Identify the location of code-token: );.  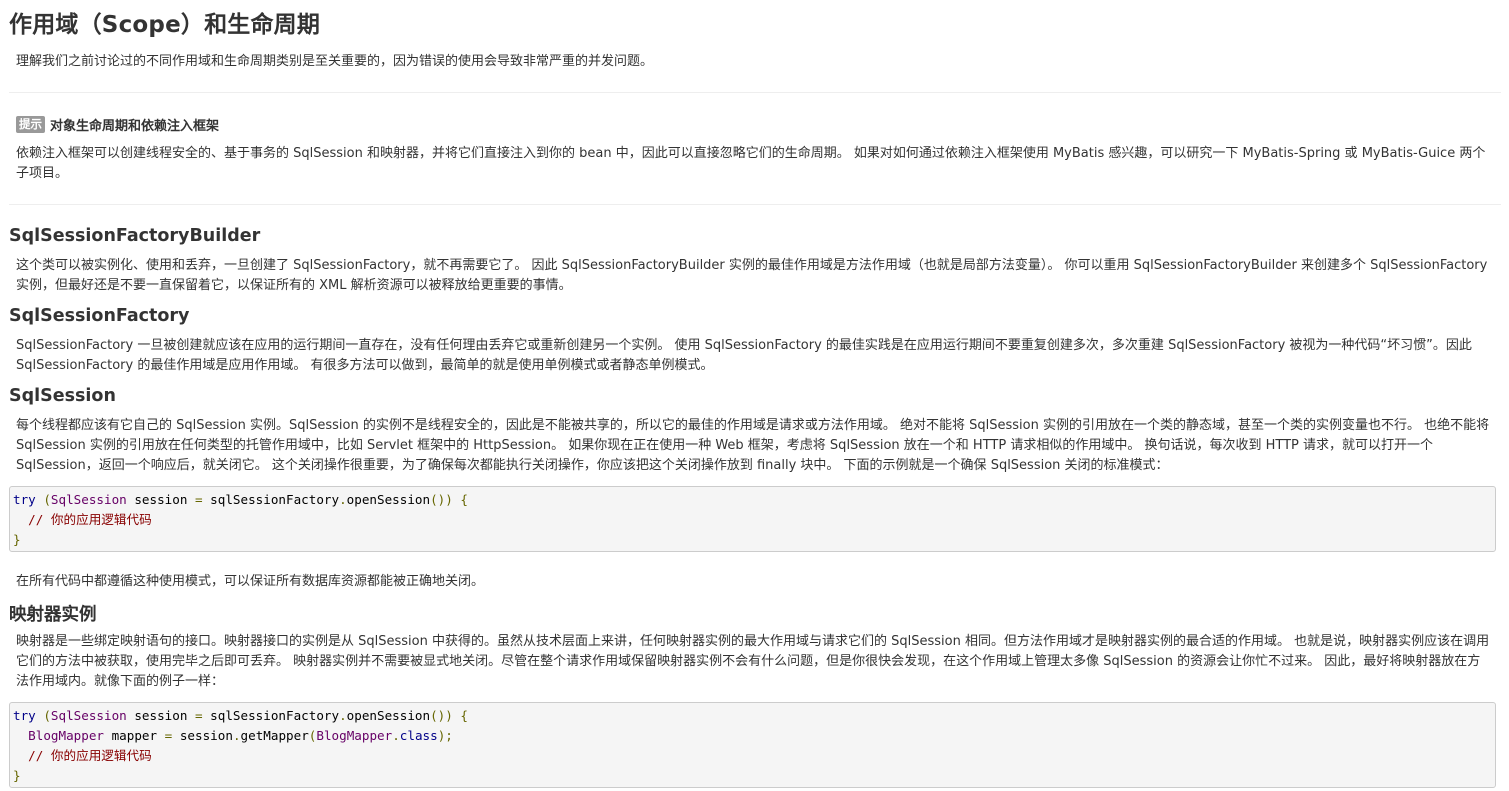
(445, 735).